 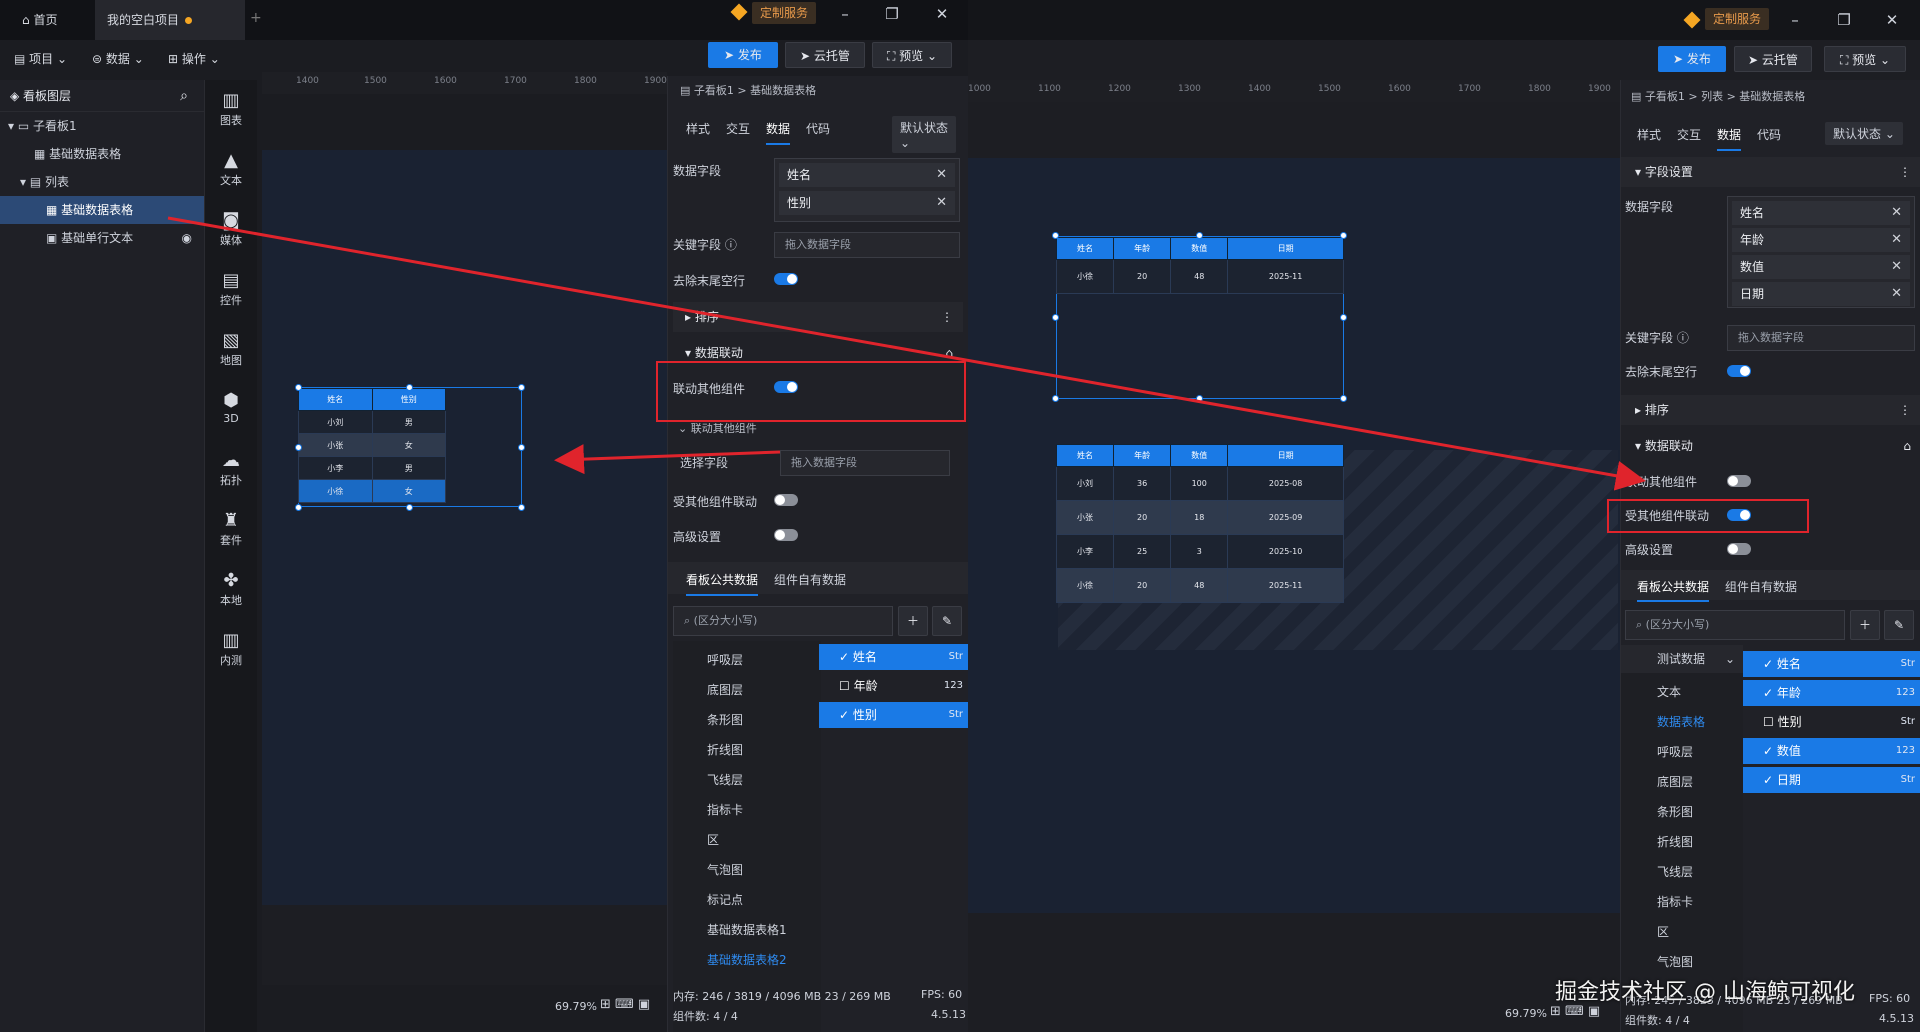 What do you see at coordinates (1575, 1011) in the screenshot?
I see `fit-screen-icon: ⊞ ⌨ ▣` at bounding box center [1575, 1011].